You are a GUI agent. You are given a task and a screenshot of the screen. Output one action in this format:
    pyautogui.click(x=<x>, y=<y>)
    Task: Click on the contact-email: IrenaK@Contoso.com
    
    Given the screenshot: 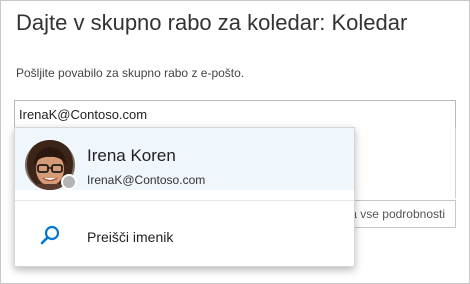 What is the action you would take?
    pyautogui.click(x=146, y=180)
    